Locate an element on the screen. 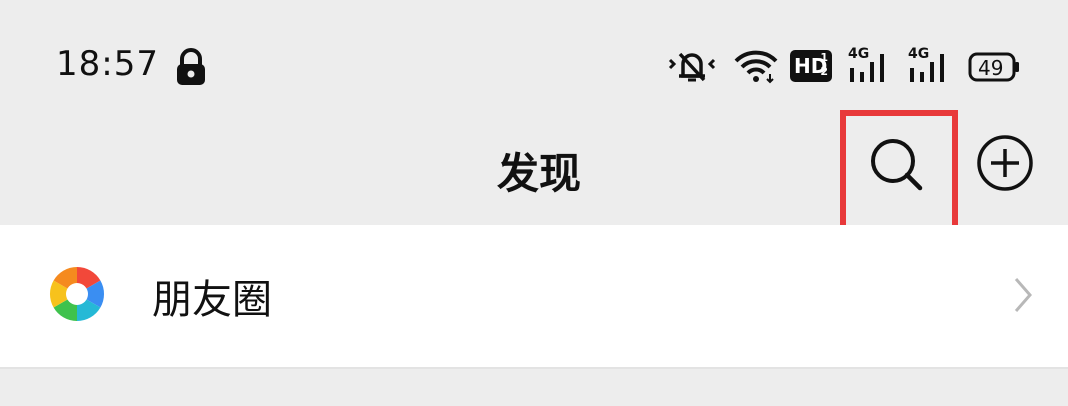 The image size is (1068, 406). vibrate-mute-icon is located at coordinates (692, 67).